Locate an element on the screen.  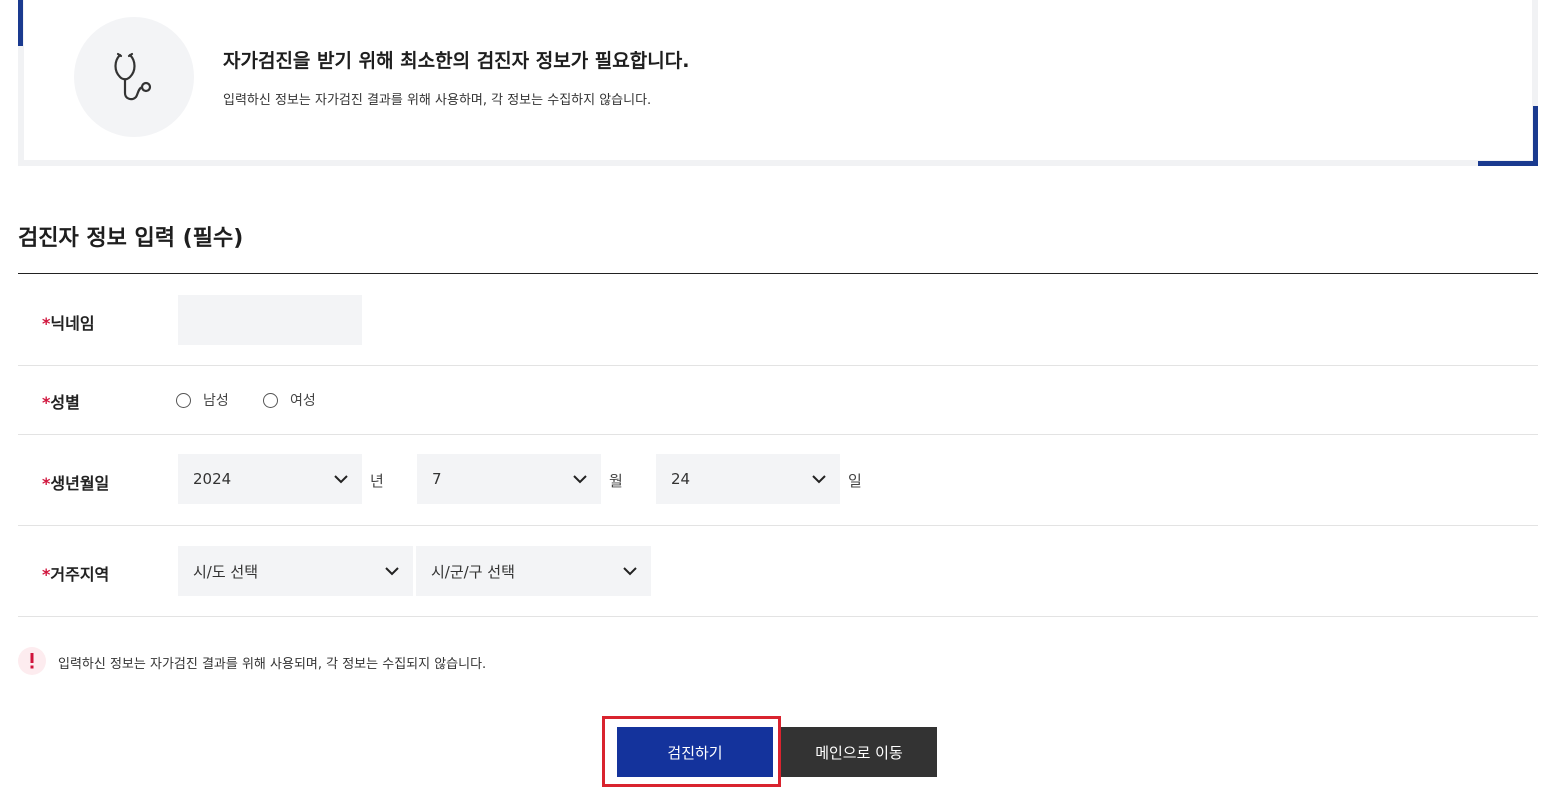
form-row-birthdate: *생년월일 2024 년 7 월 24 일 is located at coordinates (778, 480).